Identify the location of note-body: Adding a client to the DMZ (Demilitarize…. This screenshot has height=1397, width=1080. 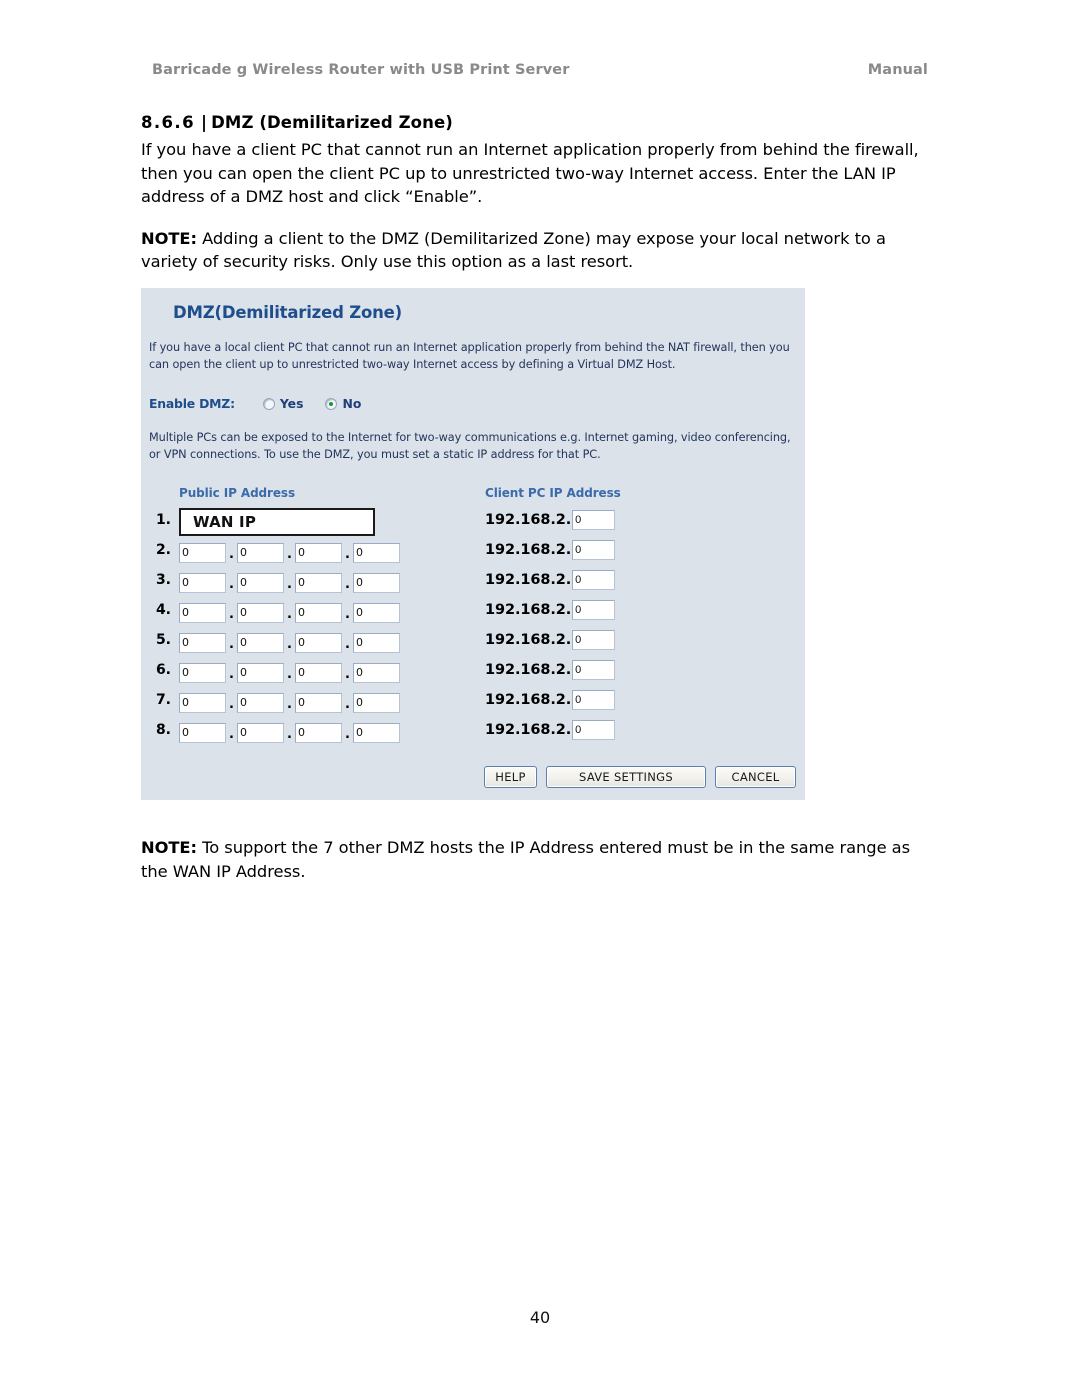
(513, 250).